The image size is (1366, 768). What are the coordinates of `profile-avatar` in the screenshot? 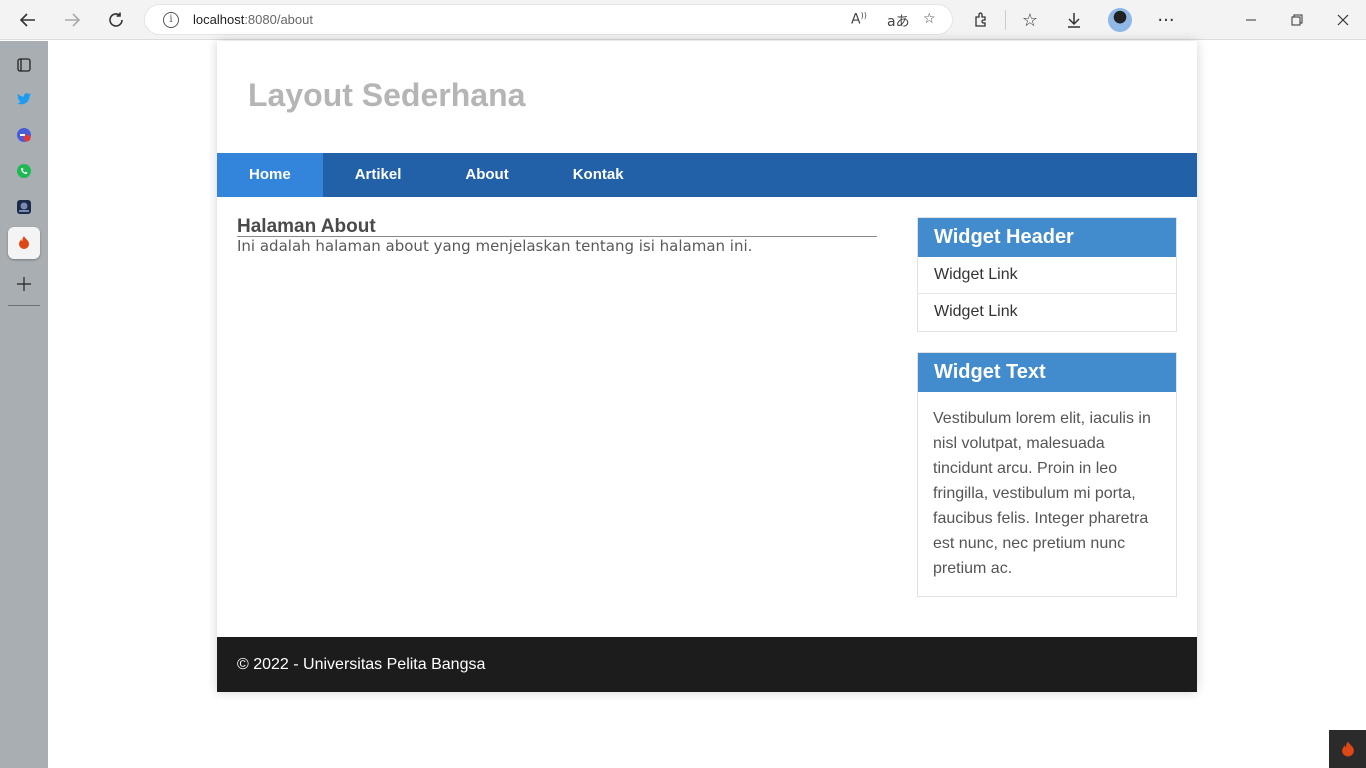 It's located at (1120, 20).